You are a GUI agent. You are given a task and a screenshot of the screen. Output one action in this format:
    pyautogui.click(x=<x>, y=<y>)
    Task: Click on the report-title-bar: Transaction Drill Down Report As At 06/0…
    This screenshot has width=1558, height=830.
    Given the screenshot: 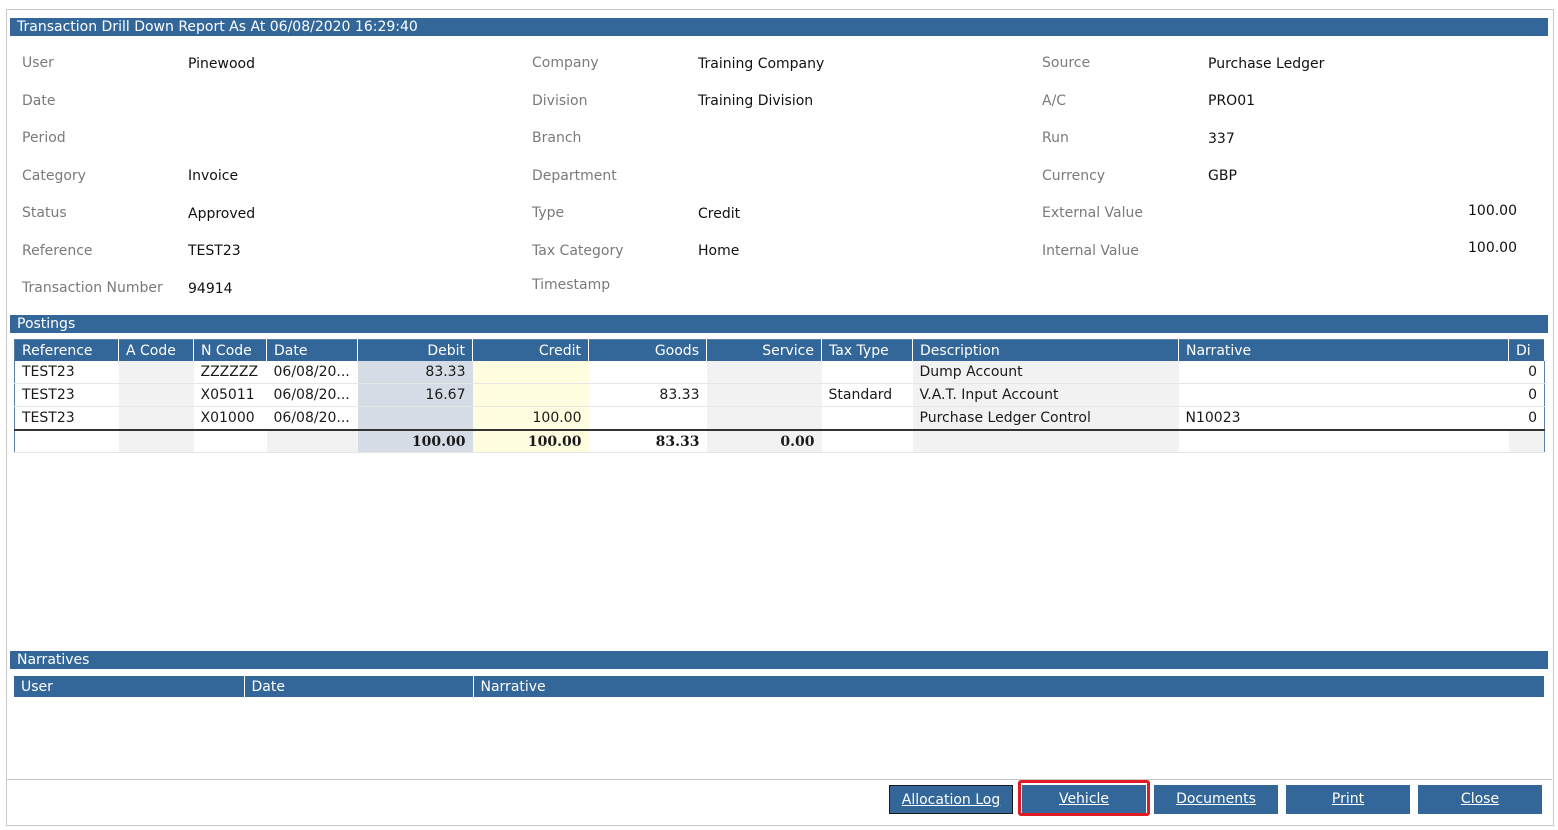 What is the action you would take?
    pyautogui.click(x=779, y=27)
    